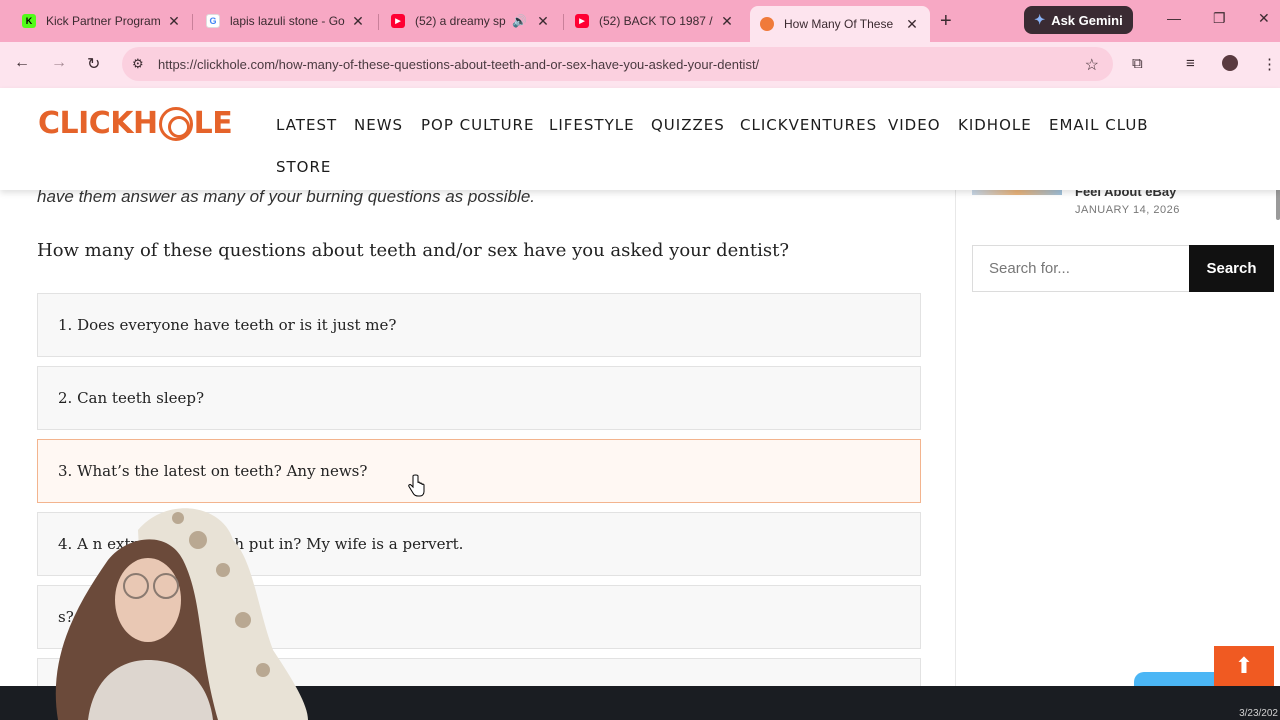 This screenshot has height=720, width=1280. Describe the element at coordinates (519, 21) in the screenshot. I see `speaker-icon: 🔊` at that location.